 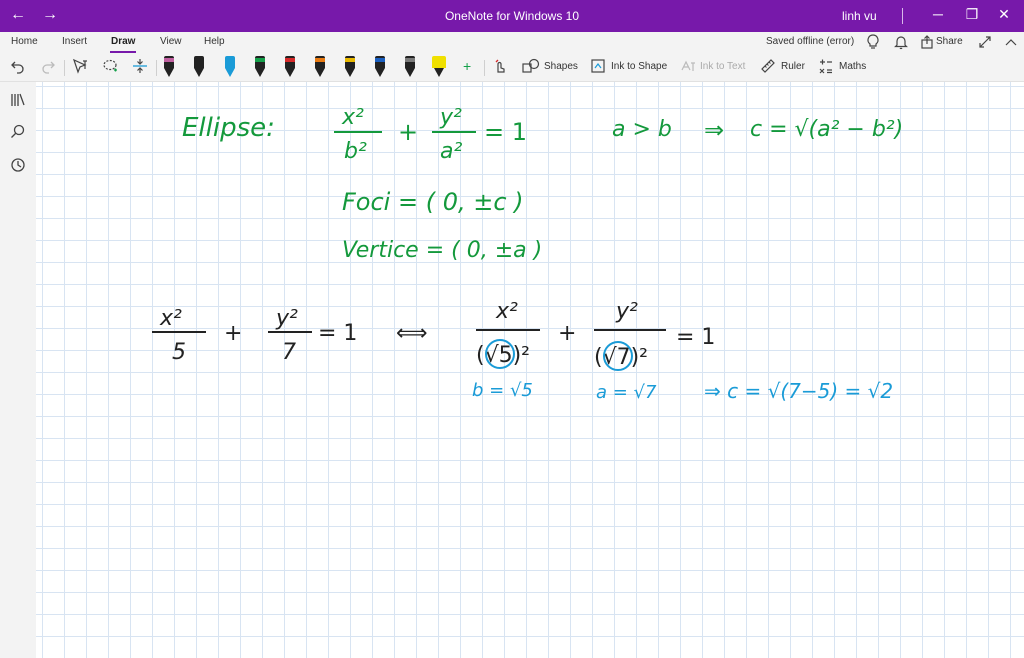 What do you see at coordinates (320, 68) in the screenshot?
I see `pen-orange` at bounding box center [320, 68].